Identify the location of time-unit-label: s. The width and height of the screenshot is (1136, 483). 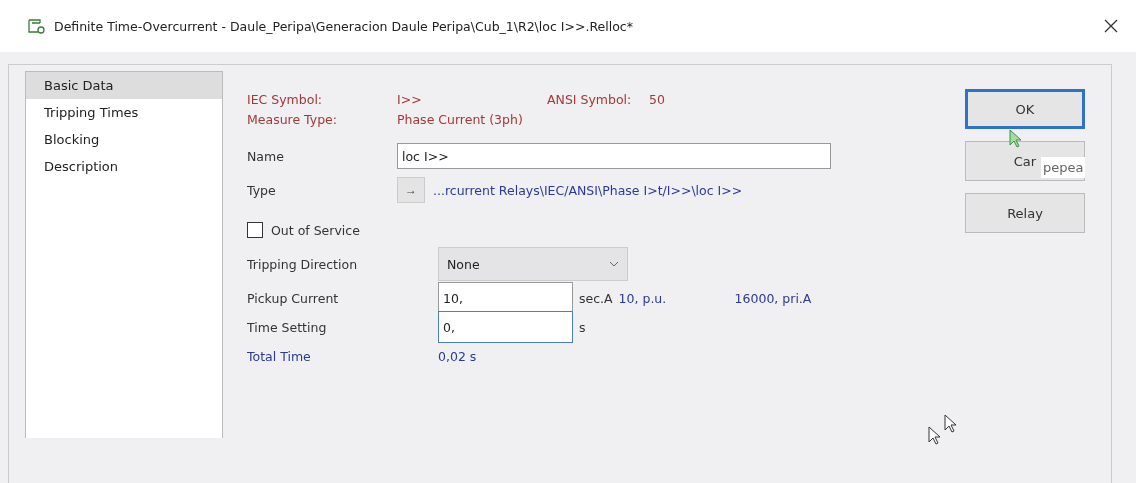
(582, 327).